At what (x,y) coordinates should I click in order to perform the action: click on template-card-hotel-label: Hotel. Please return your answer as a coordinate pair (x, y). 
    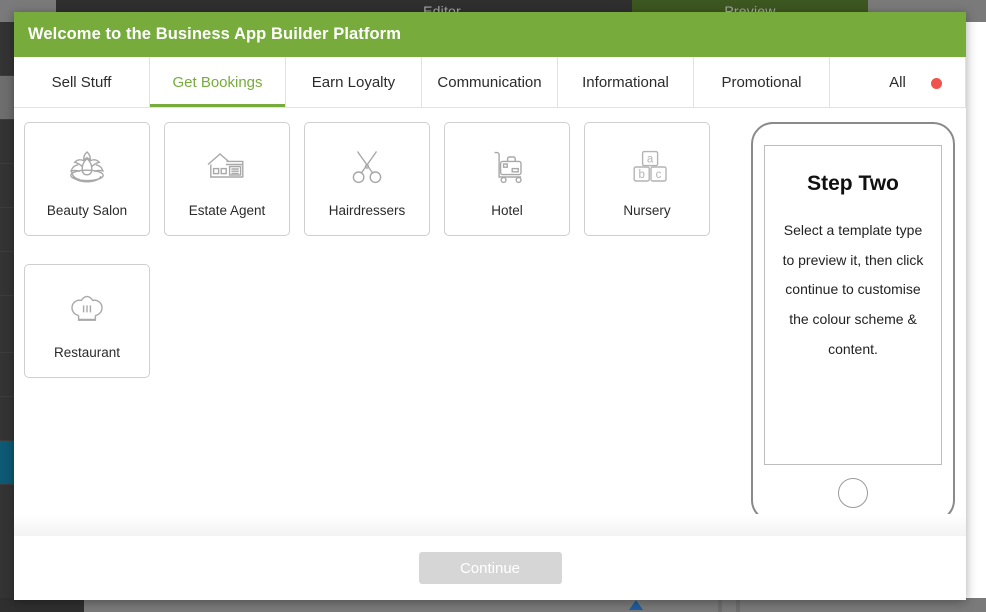
    Looking at the image, I should click on (507, 210).